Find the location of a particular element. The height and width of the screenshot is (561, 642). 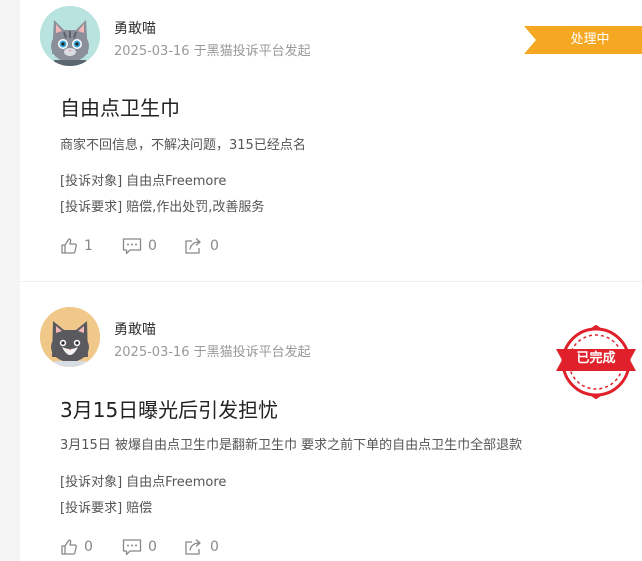

status-badge: 已完成 is located at coordinates (596, 358).